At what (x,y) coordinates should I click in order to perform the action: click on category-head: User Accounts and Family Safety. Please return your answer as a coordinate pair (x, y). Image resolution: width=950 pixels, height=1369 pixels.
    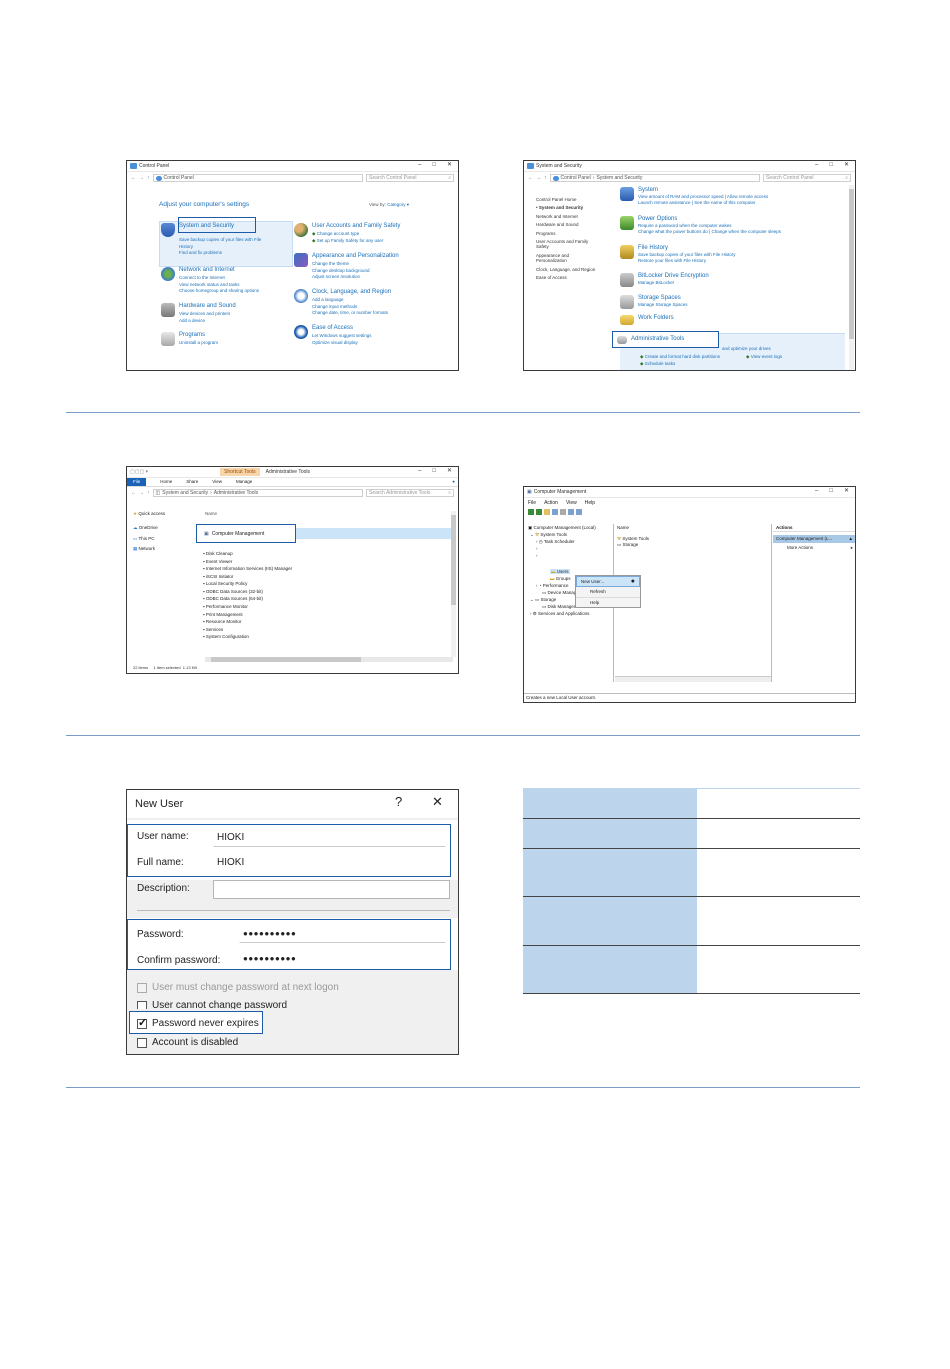
    Looking at the image, I should click on (356, 226).